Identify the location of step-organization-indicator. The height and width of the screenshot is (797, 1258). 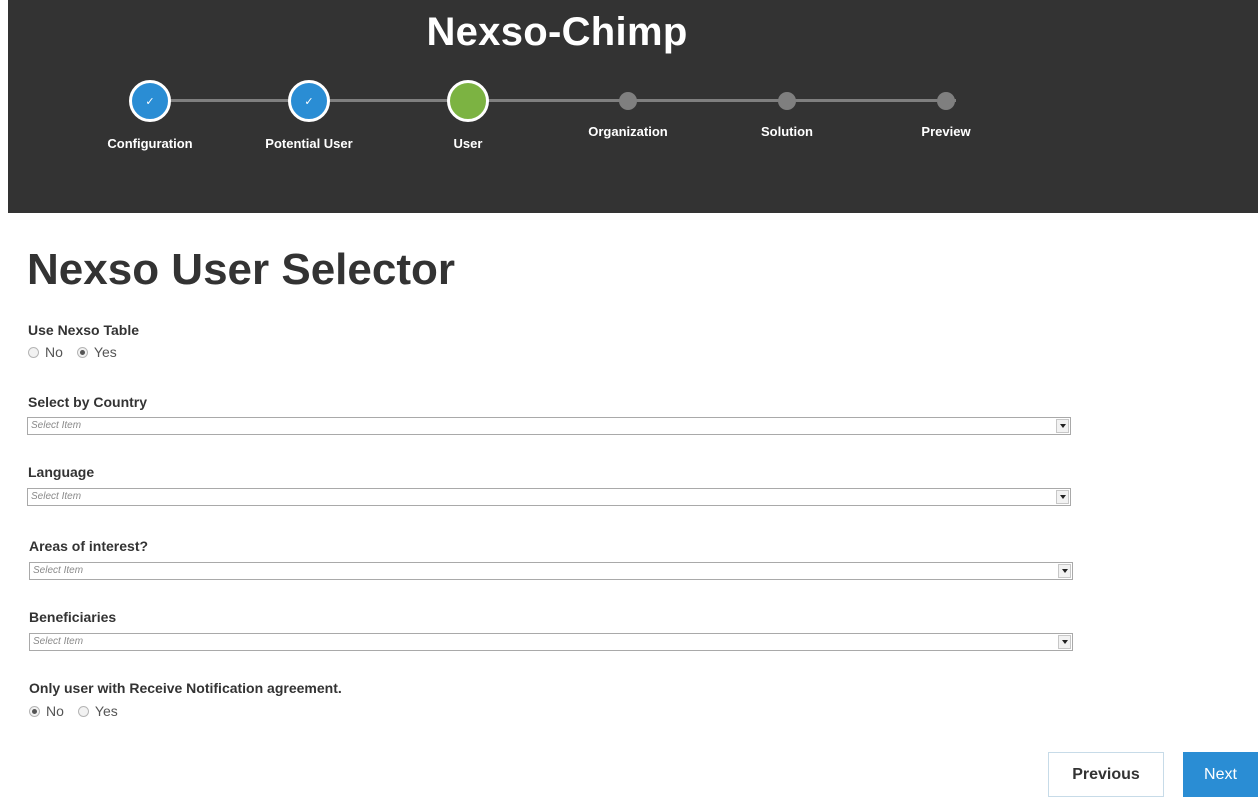
(628, 101).